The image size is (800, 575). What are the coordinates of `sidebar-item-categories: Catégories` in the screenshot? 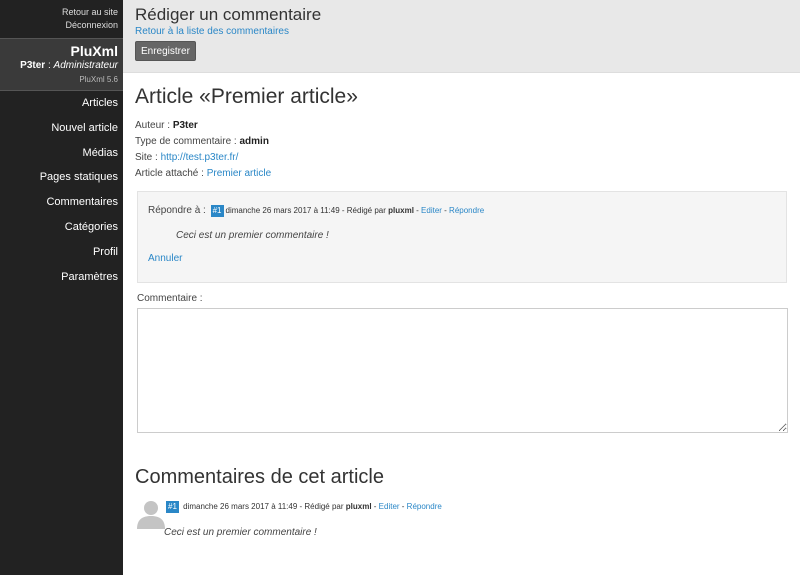 It's located at (61, 227).